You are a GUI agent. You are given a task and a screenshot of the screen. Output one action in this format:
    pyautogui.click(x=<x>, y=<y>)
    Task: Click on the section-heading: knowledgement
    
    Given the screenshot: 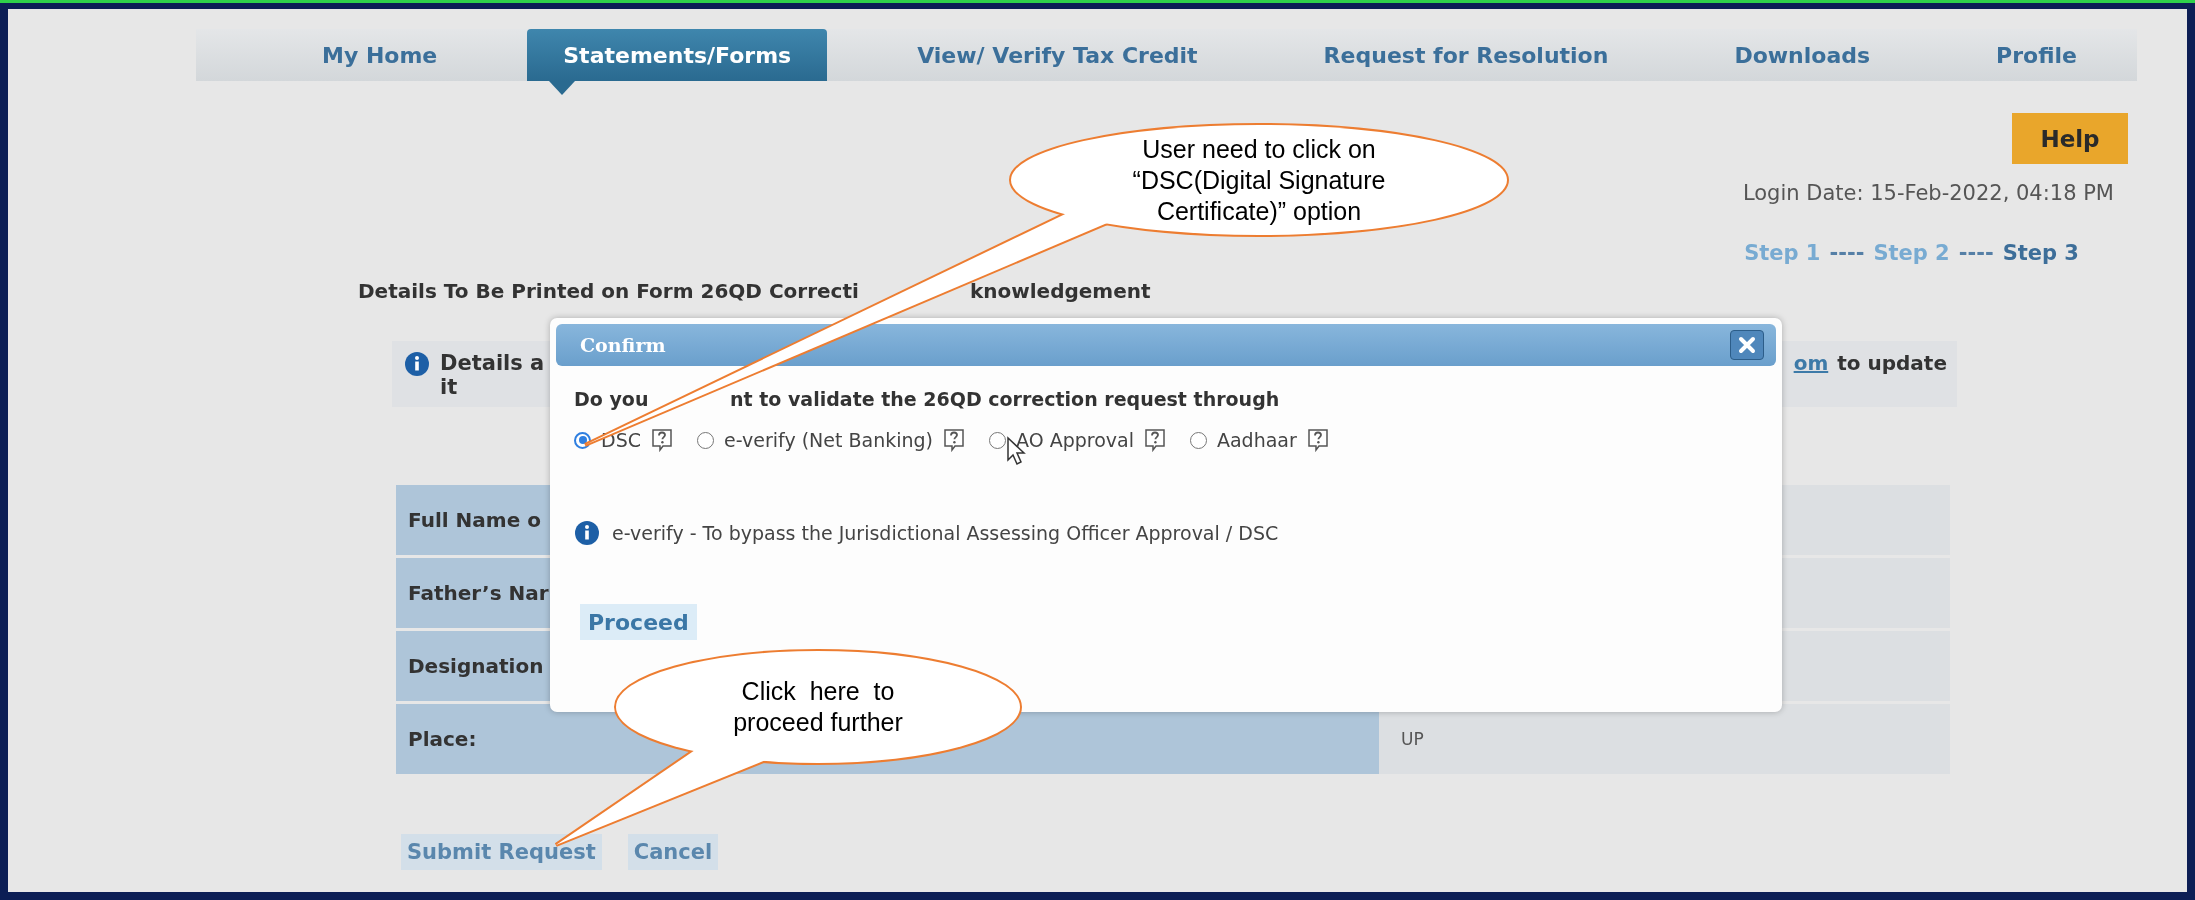 What is the action you would take?
    pyautogui.click(x=1060, y=291)
    